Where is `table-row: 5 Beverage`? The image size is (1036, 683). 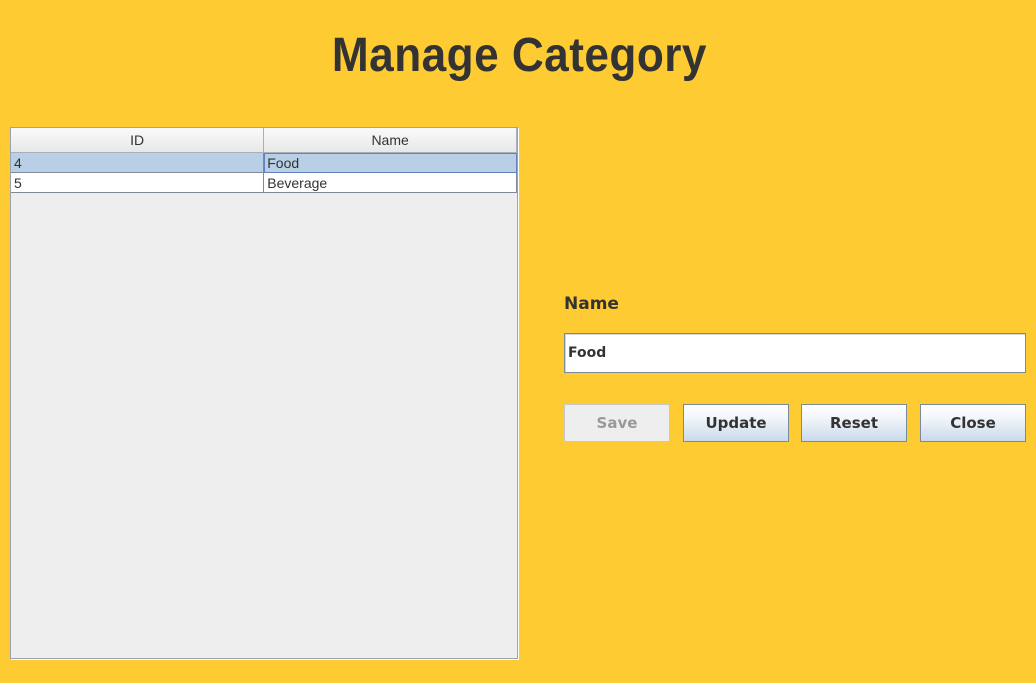
table-row: 5 Beverage is located at coordinates (264, 182).